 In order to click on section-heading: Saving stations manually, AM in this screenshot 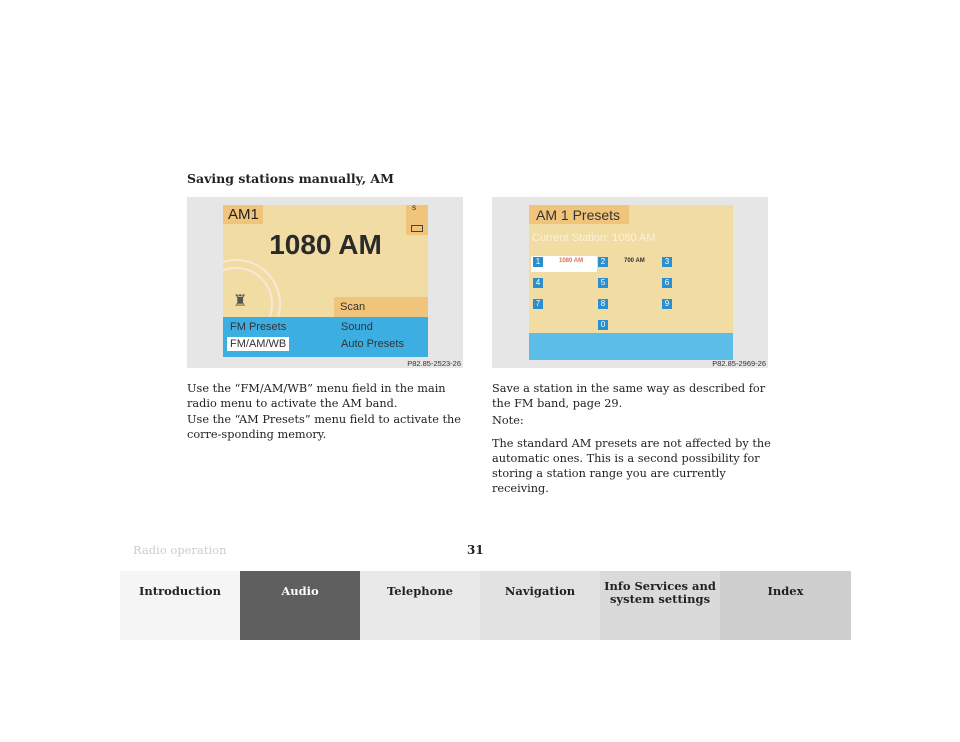, I will do `click(290, 178)`.